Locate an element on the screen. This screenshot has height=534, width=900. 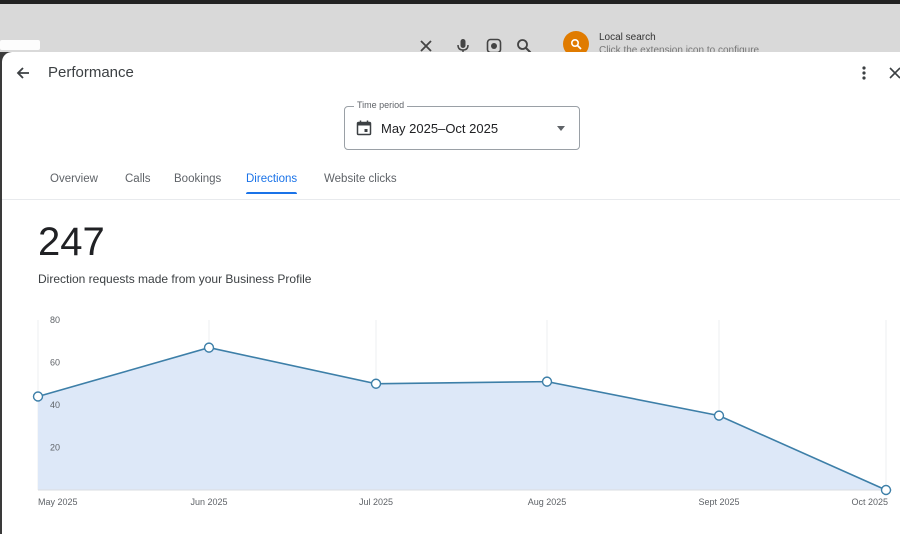
x-tick-label: Aug 2025 is located at coordinates (547, 502).